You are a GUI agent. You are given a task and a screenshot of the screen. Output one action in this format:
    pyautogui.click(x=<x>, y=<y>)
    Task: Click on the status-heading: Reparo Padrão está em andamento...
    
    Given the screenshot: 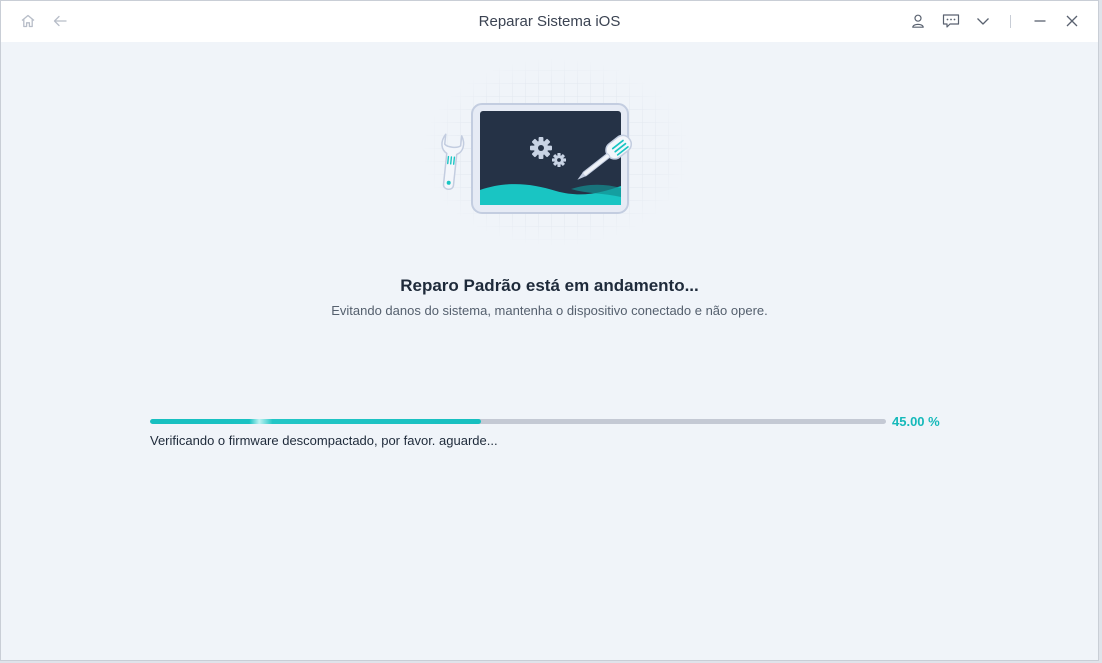 What is the action you would take?
    pyautogui.click(x=549, y=285)
    